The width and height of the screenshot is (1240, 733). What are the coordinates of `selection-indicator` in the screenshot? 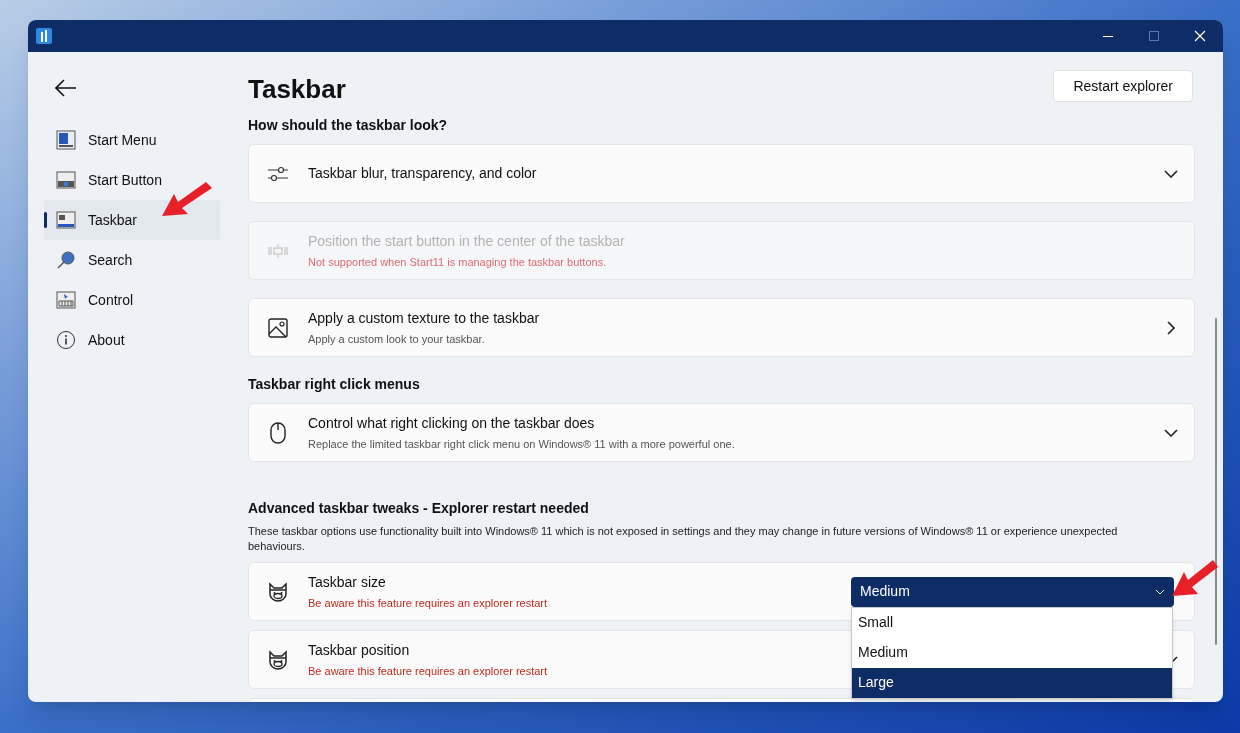 It's located at (45, 220).